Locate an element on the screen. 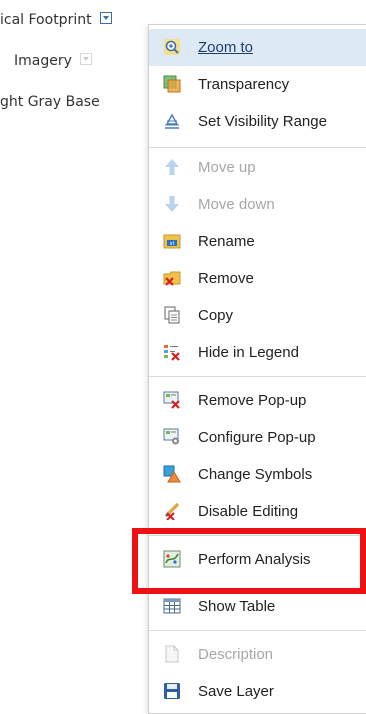  menu-item-copy: Copy is located at coordinates (257, 315).